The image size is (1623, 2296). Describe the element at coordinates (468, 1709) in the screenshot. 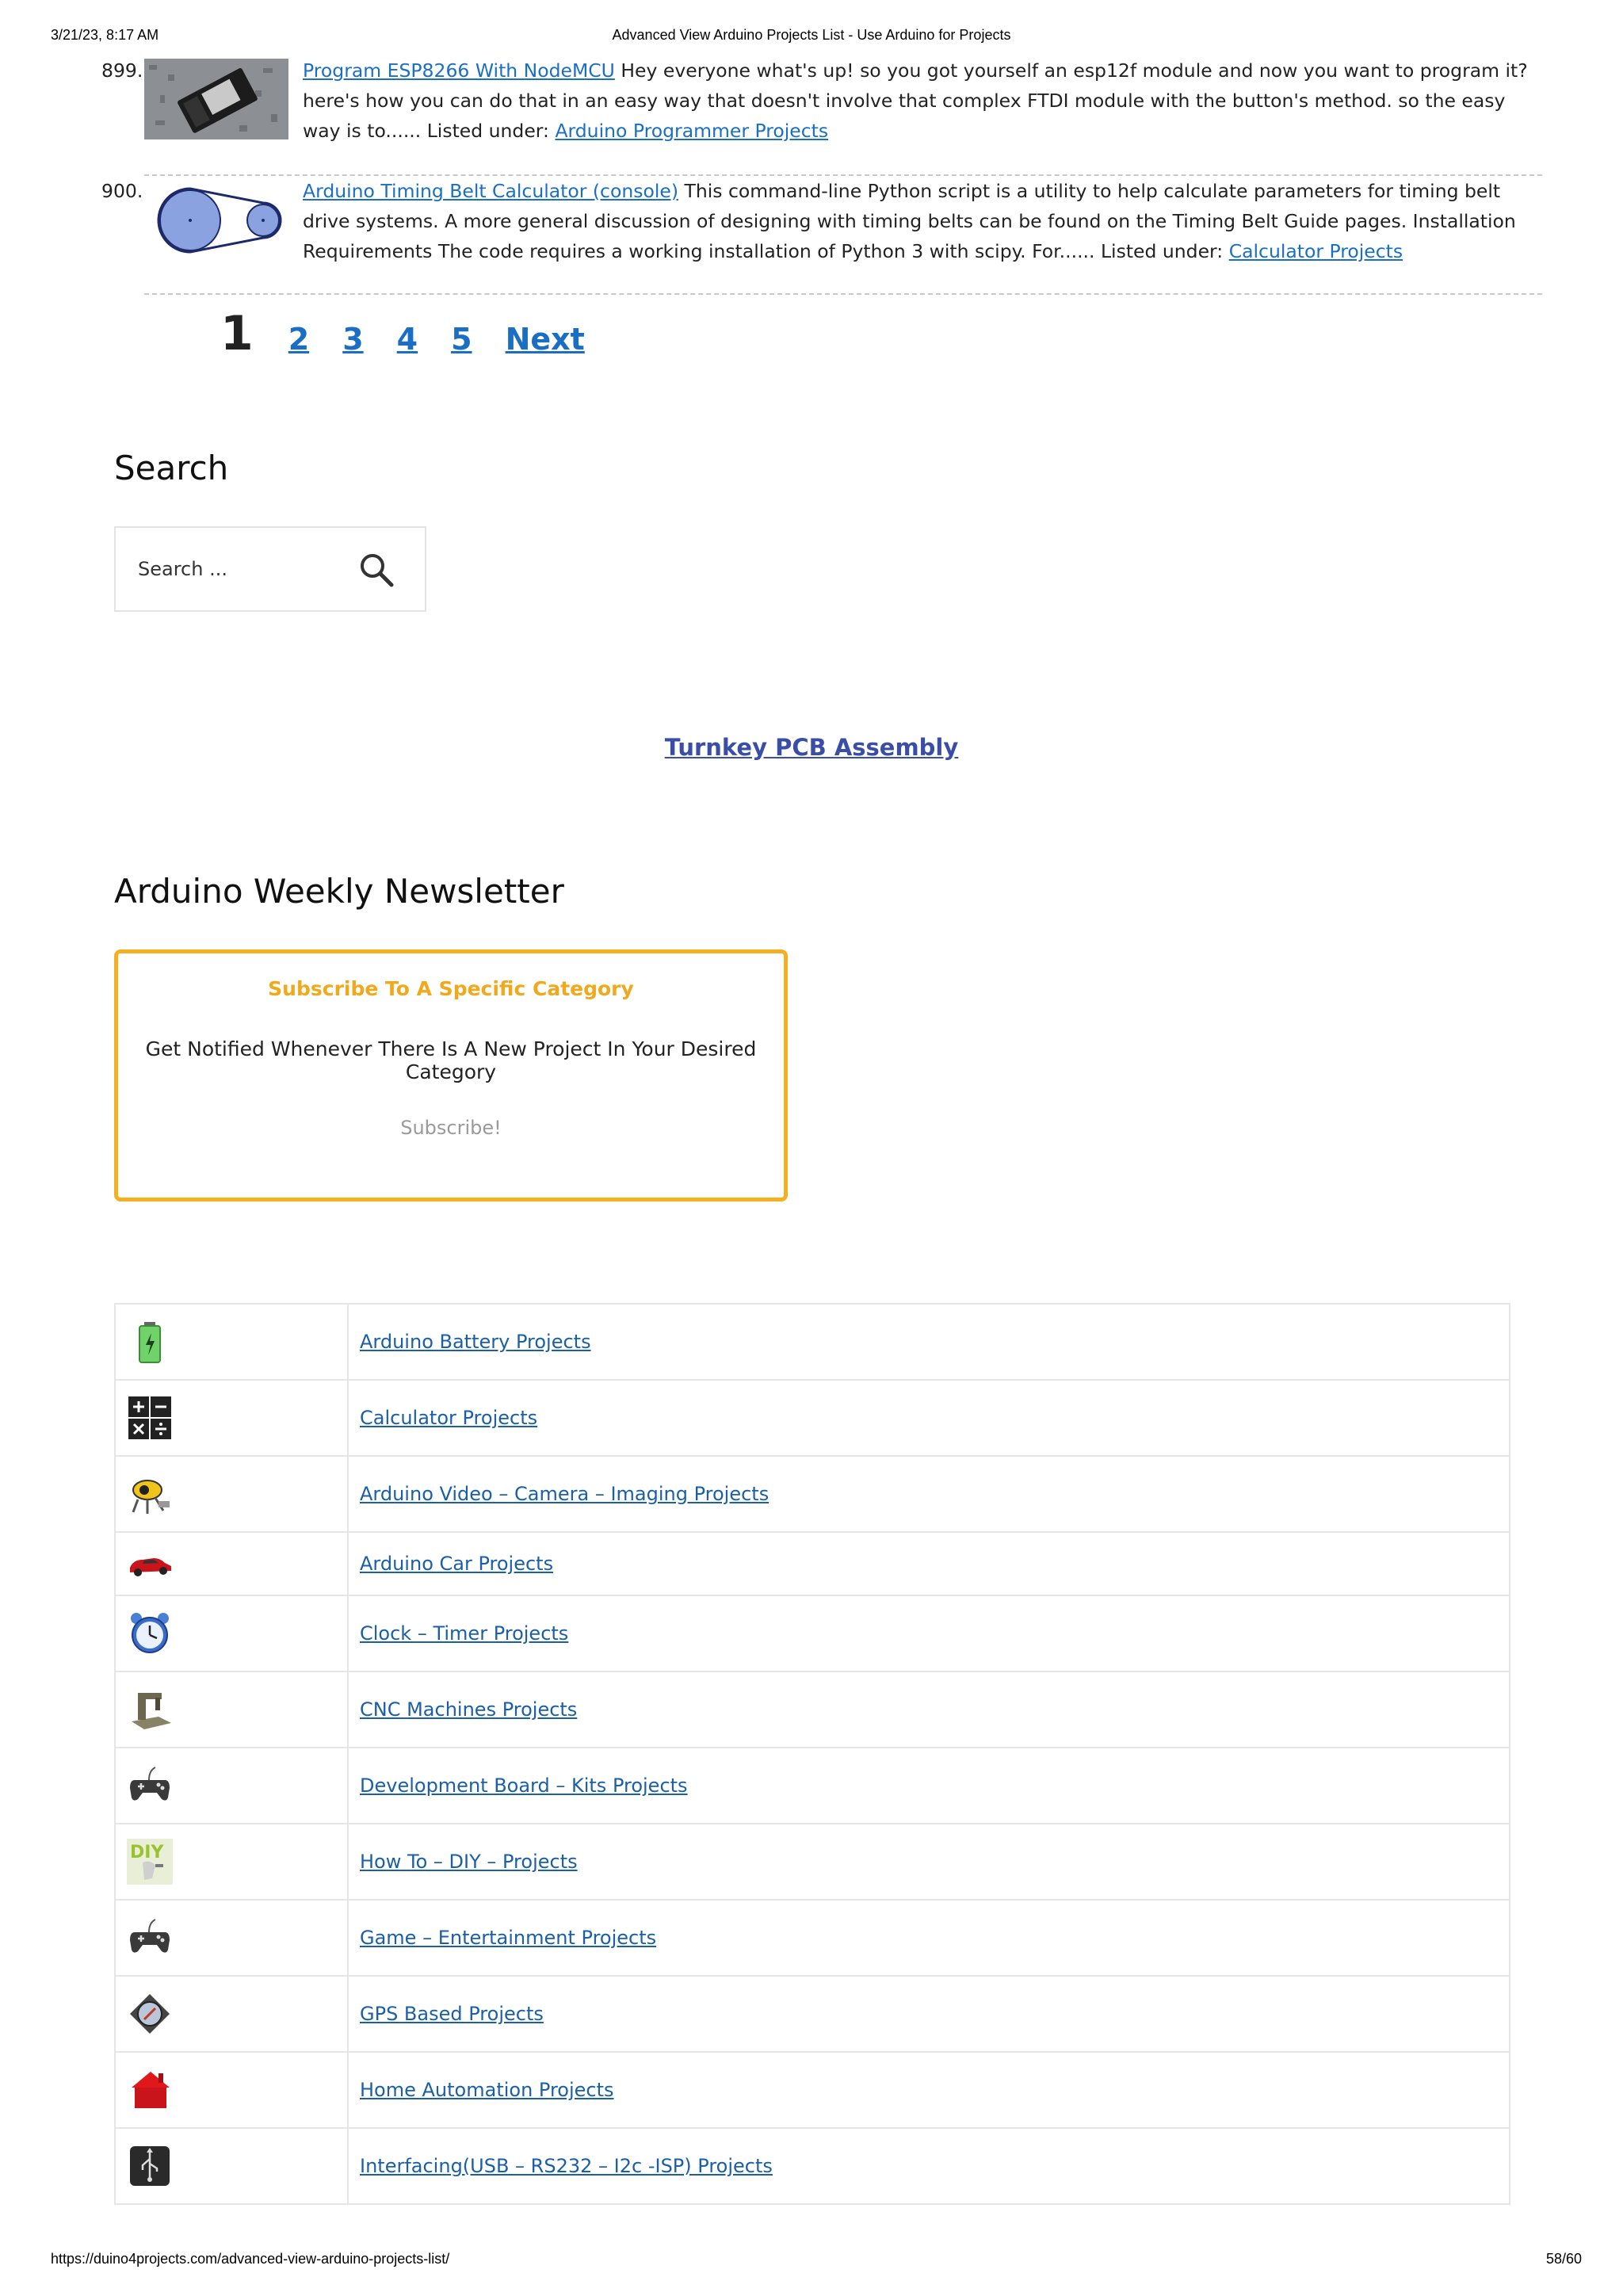

I see `category-link-cnc: CNC Machines Projects` at that location.